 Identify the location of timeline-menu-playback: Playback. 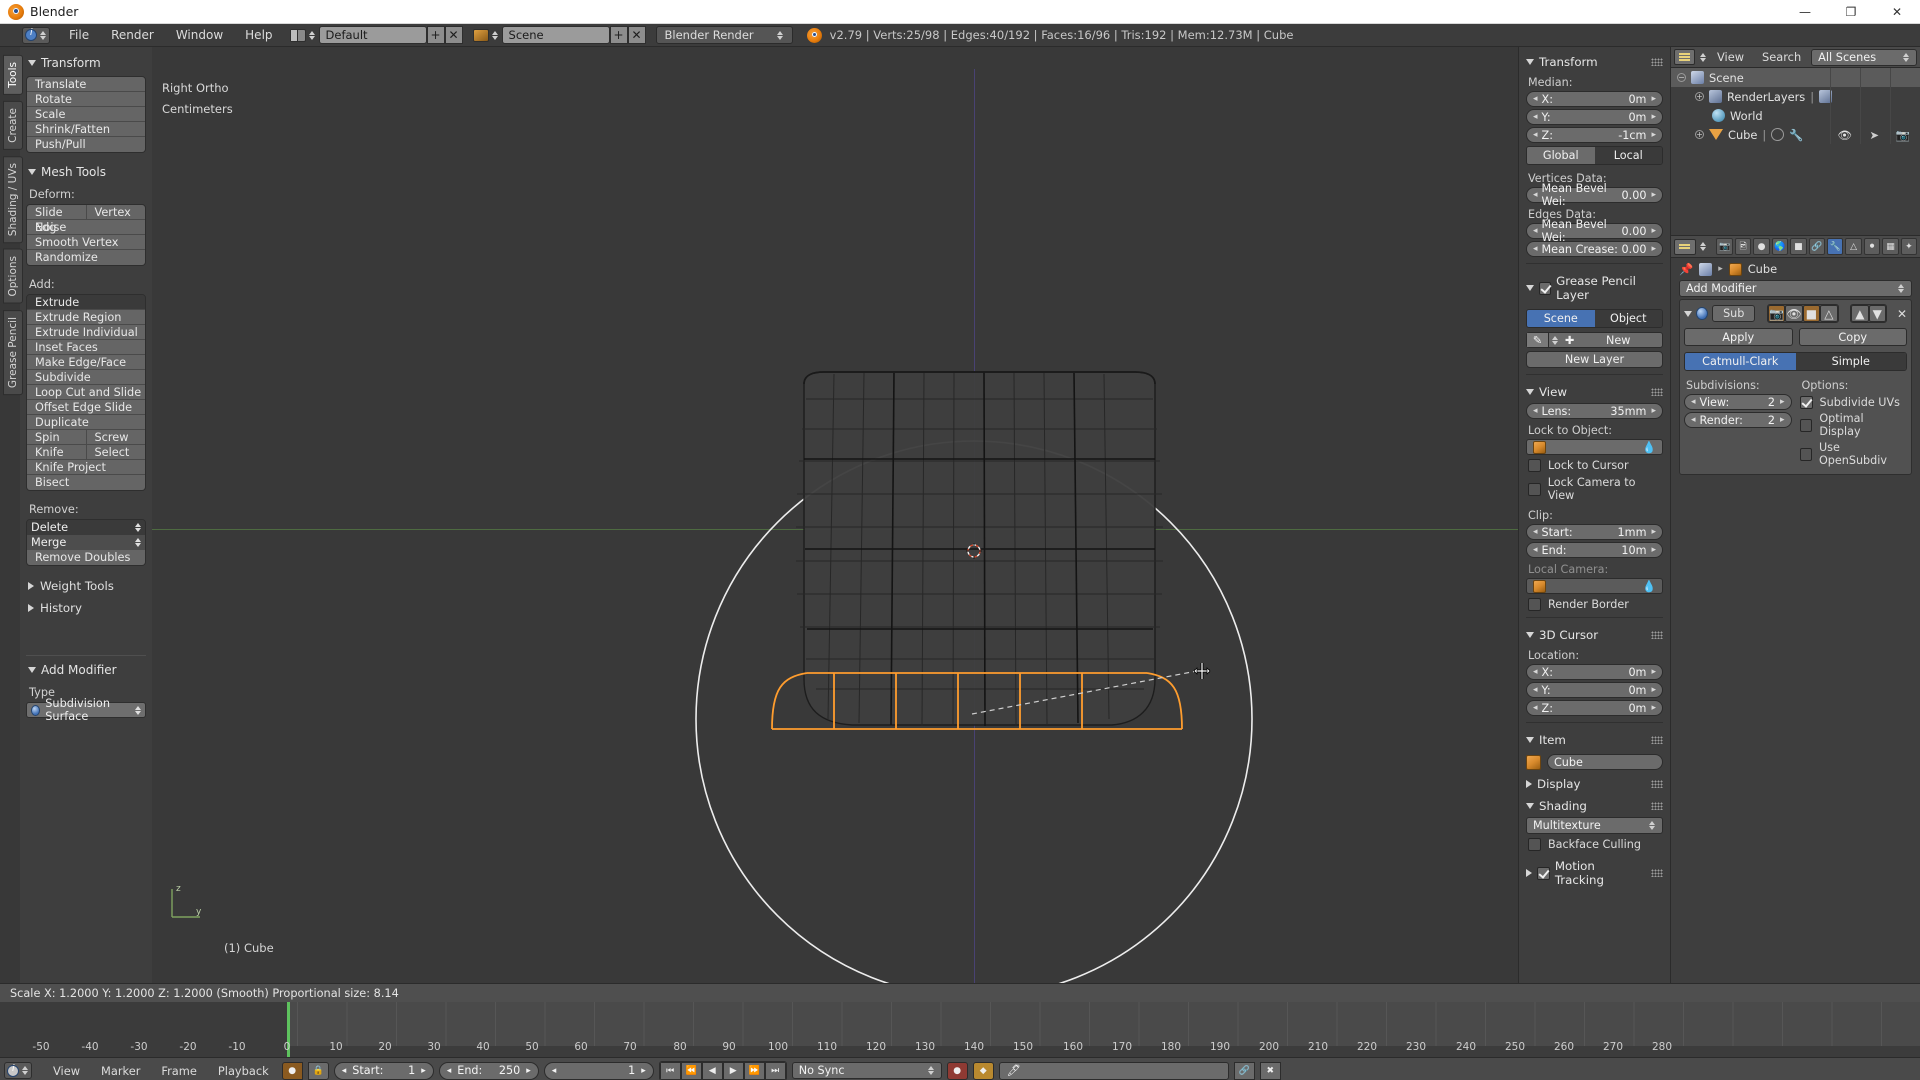
(243, 1071).